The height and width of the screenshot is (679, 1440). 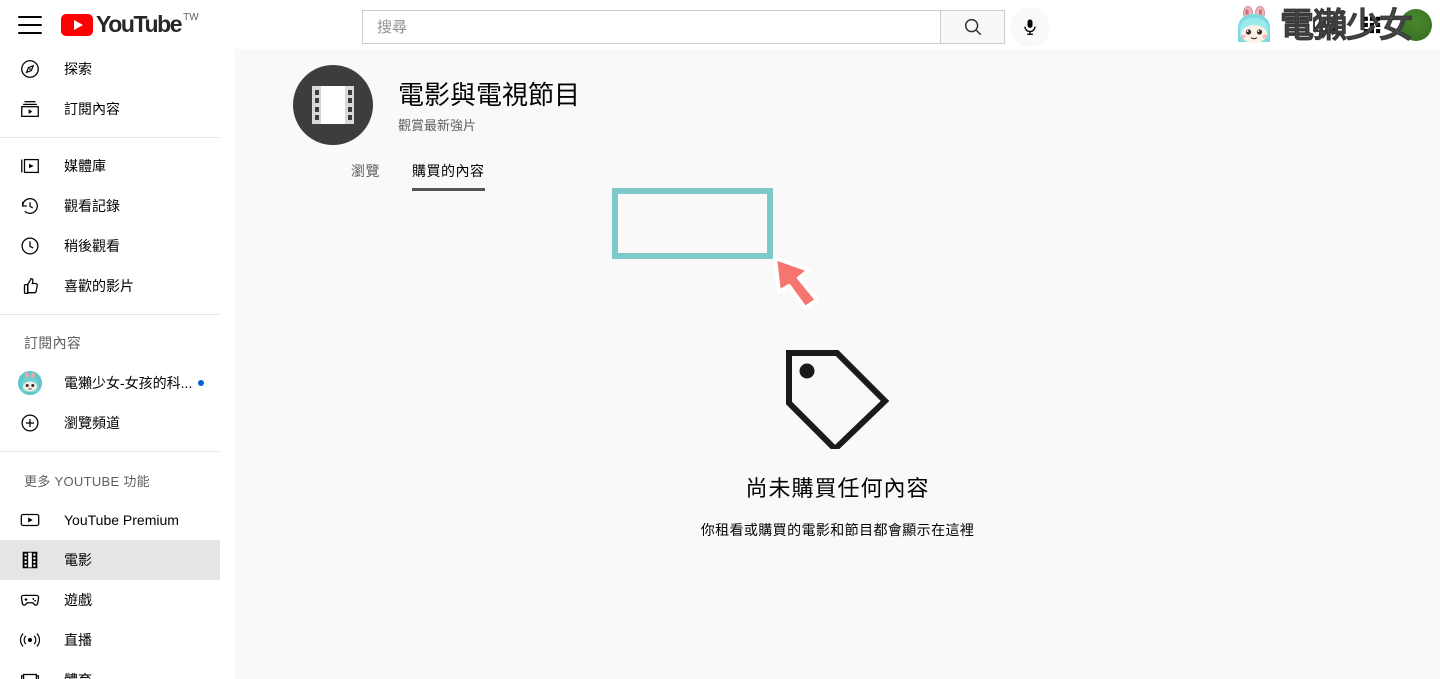 I want to click on channel-title: 電影與電視節目, so click(x=489, y=95).